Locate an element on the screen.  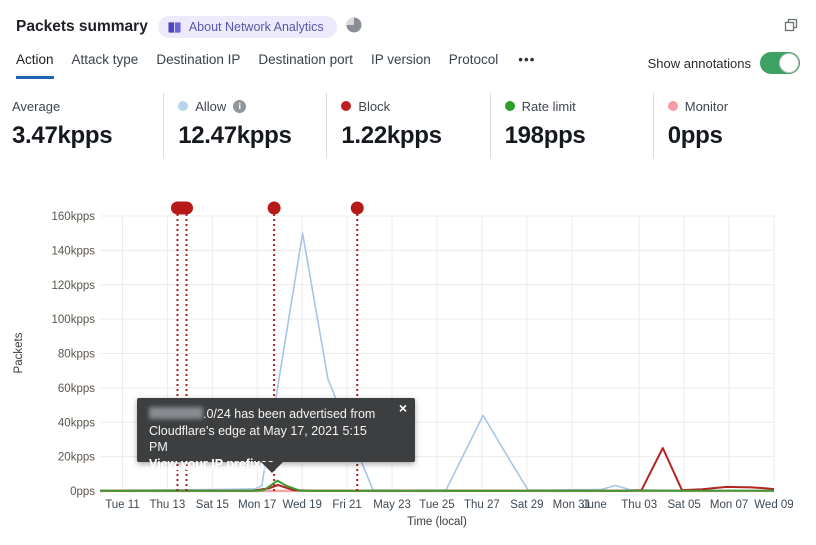
tab-action: Action is located at coordinates (35, 65).